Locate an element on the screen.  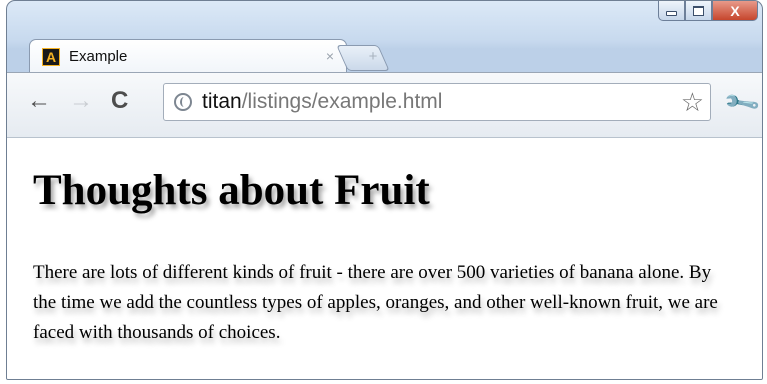
url-text: titan/listings/example.html is located at coordinates (322, 102).